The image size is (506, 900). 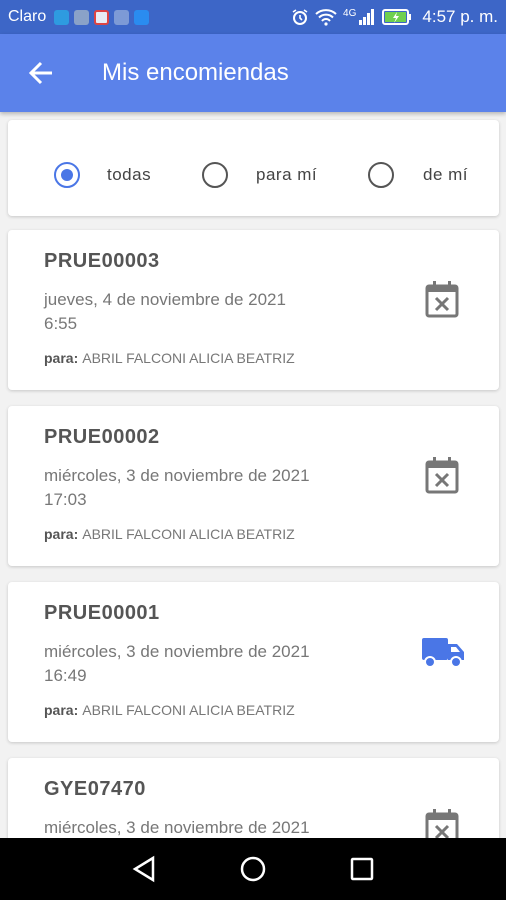 I want to click on truck-icon, so click(x=443, y=653).